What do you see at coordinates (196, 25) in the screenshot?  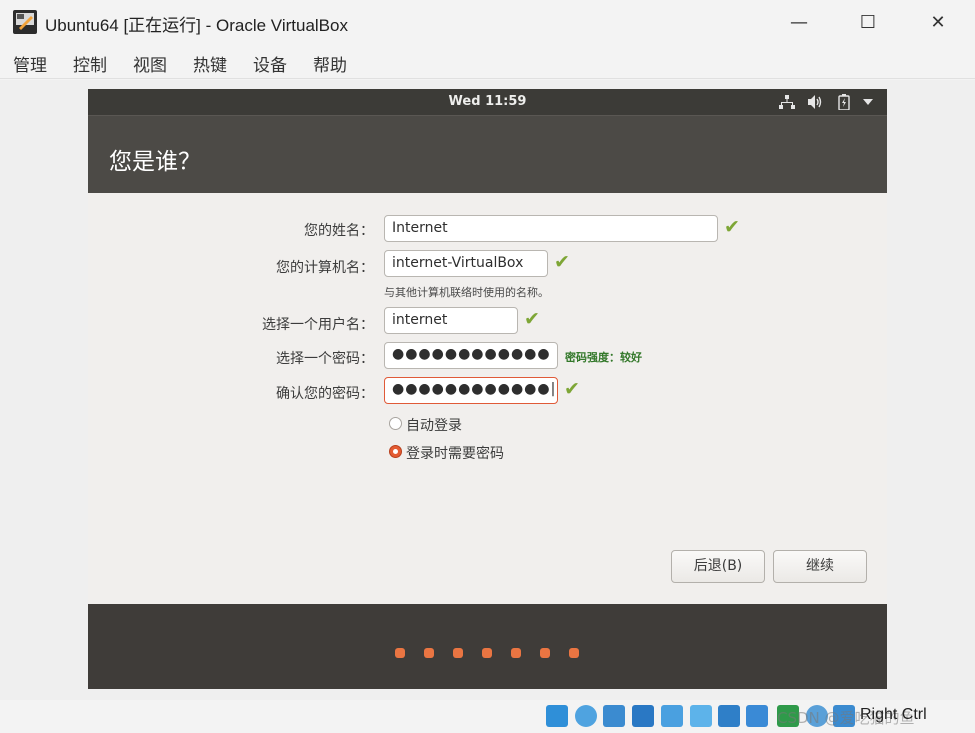 I see `window-title: Ubuntu64 [正在运行] - Oracle VirtualBox` at bounding box center [196, 25].